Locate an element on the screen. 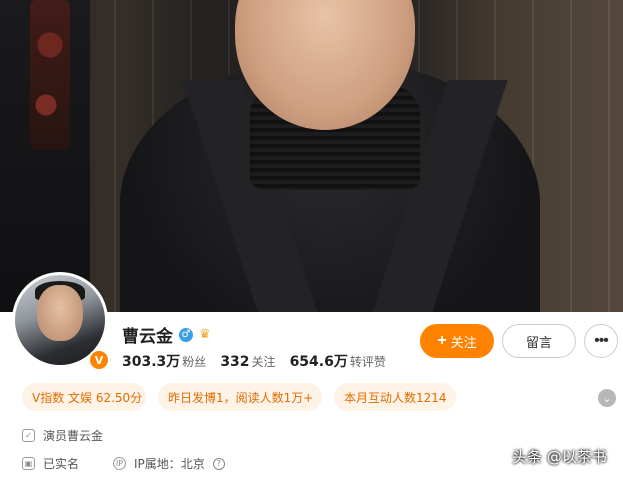 The image size is (623, 477). ip-location-icon: IP is located at coordinates (120, 463).